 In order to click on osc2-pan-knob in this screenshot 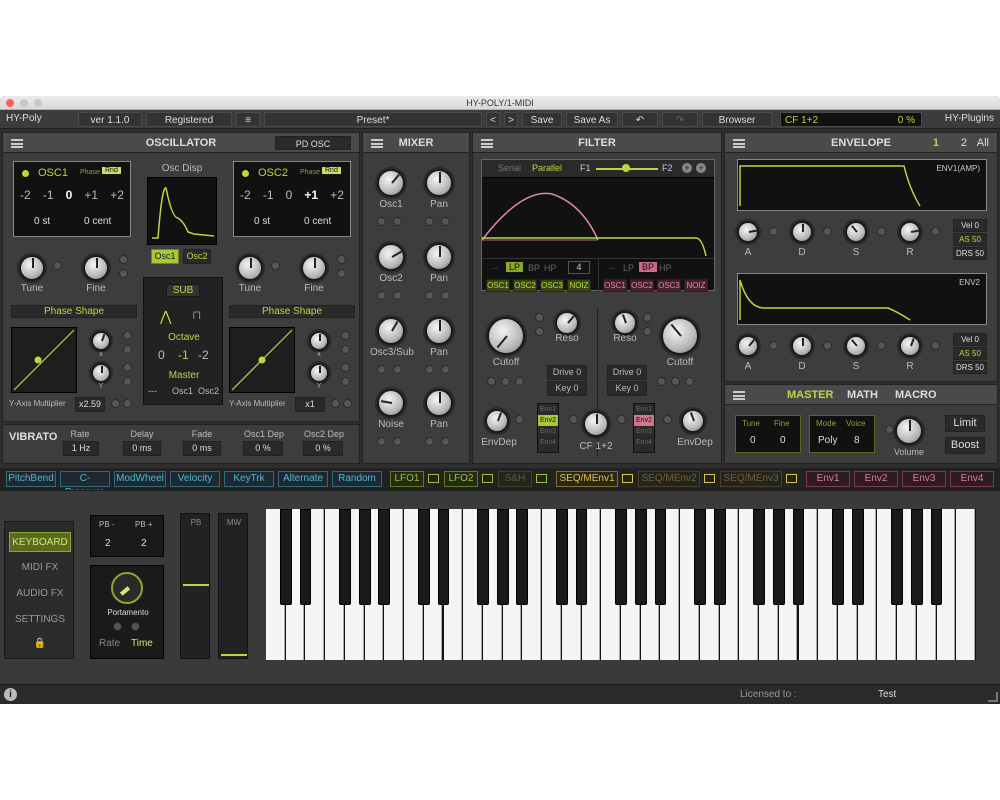, I will do `click(439, 257)`.